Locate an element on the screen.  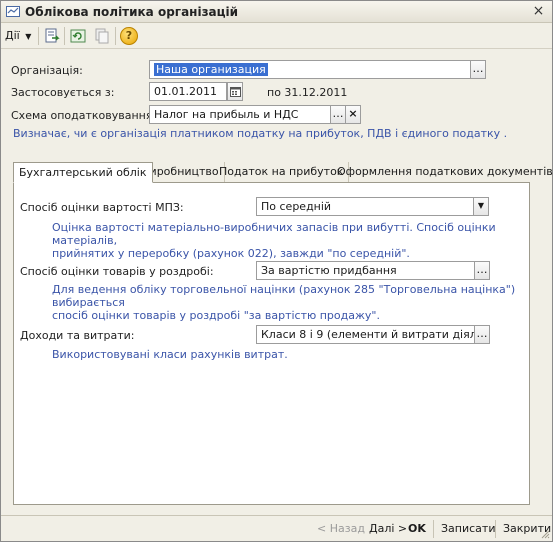
applies-from-label: Застосовується з: is located at coordinates (63, 92).